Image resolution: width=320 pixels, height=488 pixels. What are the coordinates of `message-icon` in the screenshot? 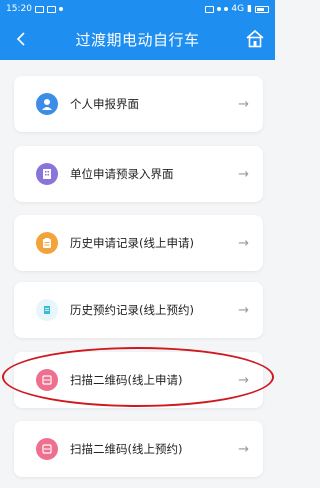 It's located at (51, 9).